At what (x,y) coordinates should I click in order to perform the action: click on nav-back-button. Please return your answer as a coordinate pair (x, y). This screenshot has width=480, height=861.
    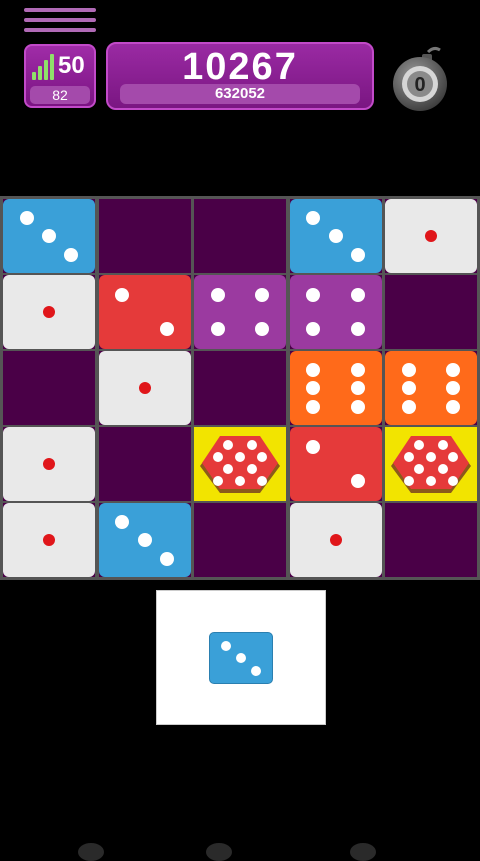
    Looking at the image, I should click on (91, 852).